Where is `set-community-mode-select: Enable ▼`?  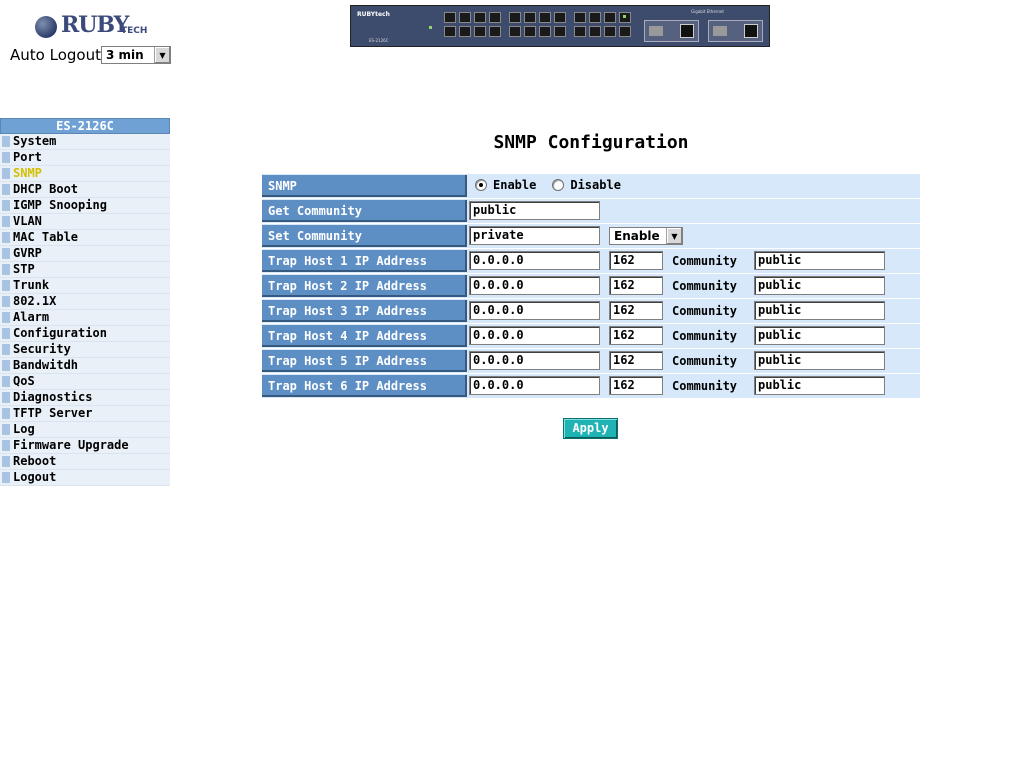
set-community-mode-select: Enable ▼ is located at coordinates (646, 236).